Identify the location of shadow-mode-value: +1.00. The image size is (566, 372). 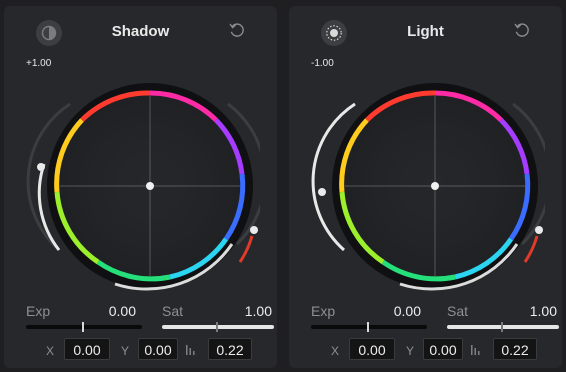
(39, 63).